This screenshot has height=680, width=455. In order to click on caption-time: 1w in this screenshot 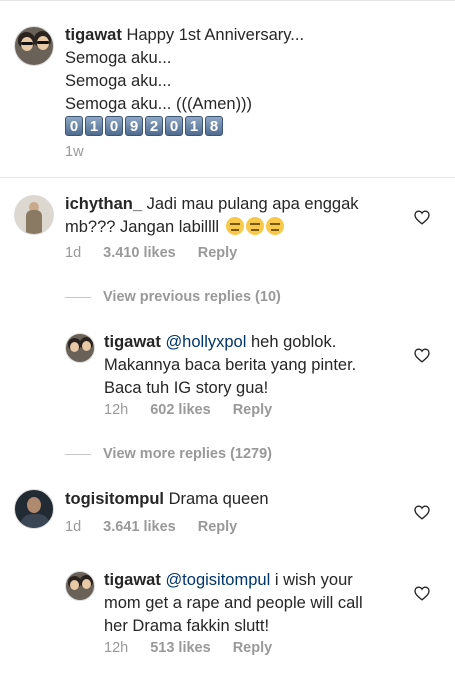, I will do `click(74, 152)`.